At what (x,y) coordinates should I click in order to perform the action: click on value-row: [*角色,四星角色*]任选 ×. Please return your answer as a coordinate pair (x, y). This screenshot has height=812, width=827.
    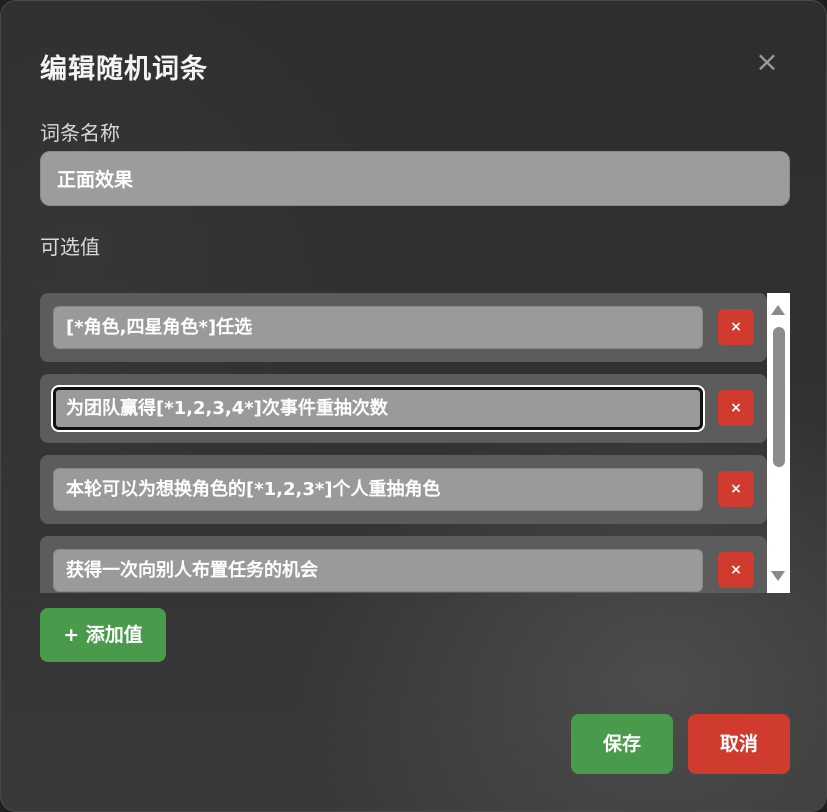
    Looking at the image, I should click on (403, 327).